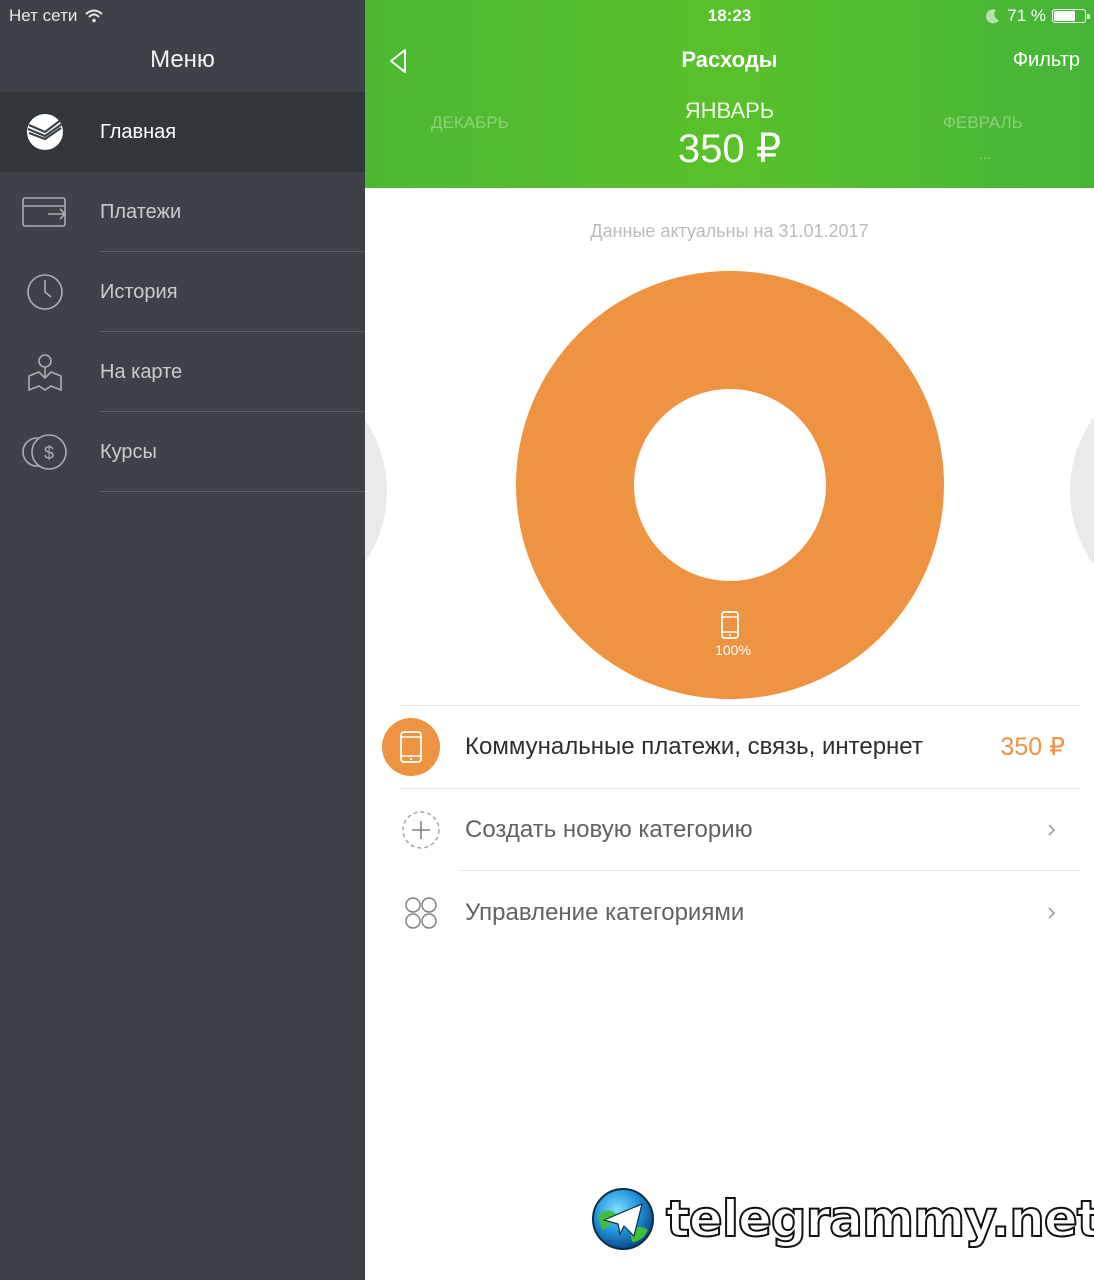  Describe the element at coordinates (879, 1219) in the screenshot. I see `watermark-text: telegrammy.net` at that location.